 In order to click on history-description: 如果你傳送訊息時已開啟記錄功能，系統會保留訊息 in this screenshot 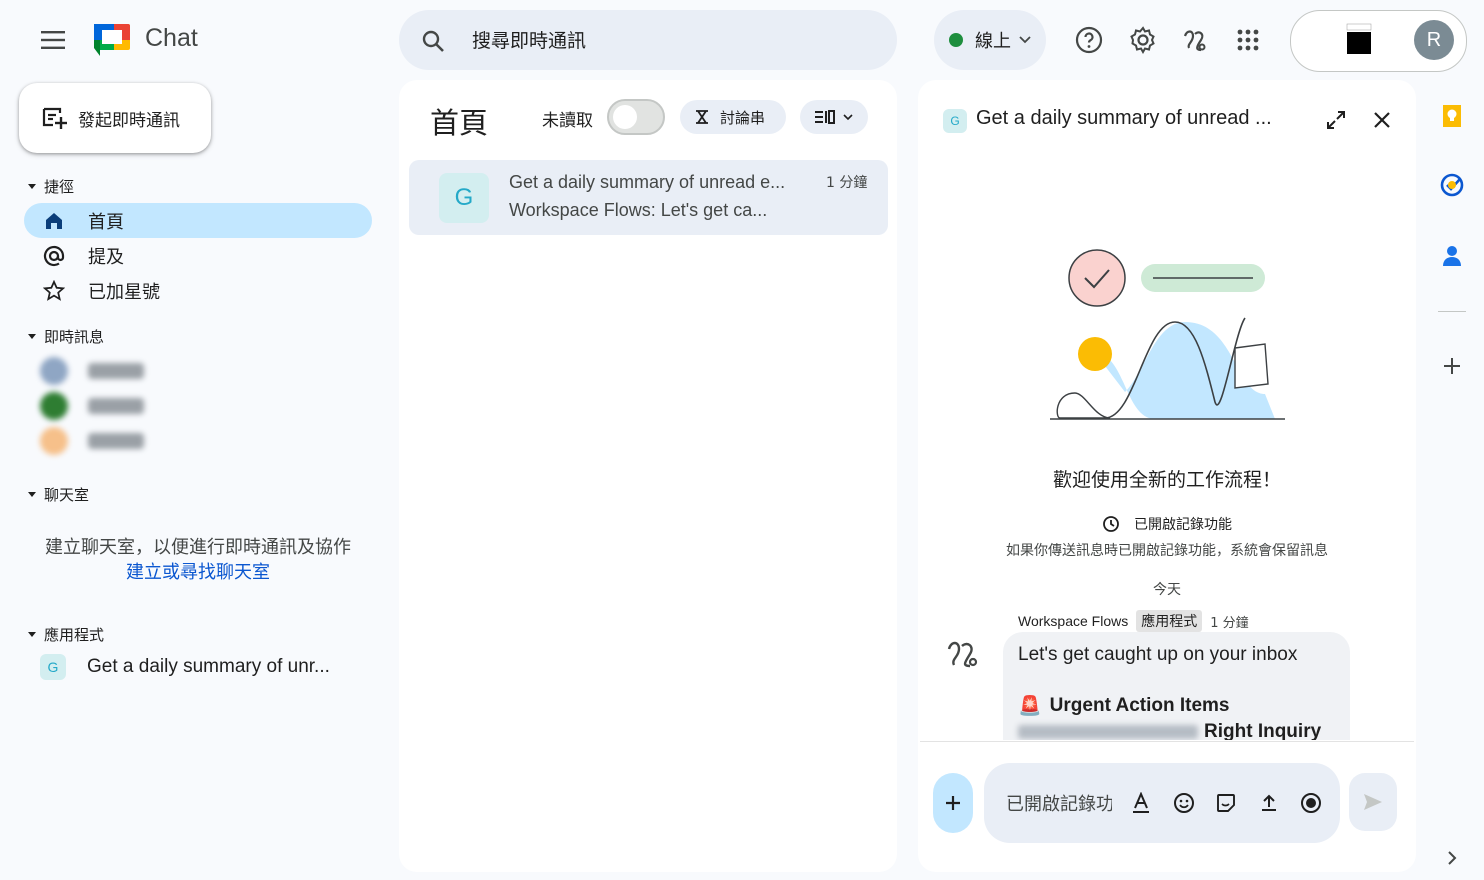, I will do `click(1167, 551)`.